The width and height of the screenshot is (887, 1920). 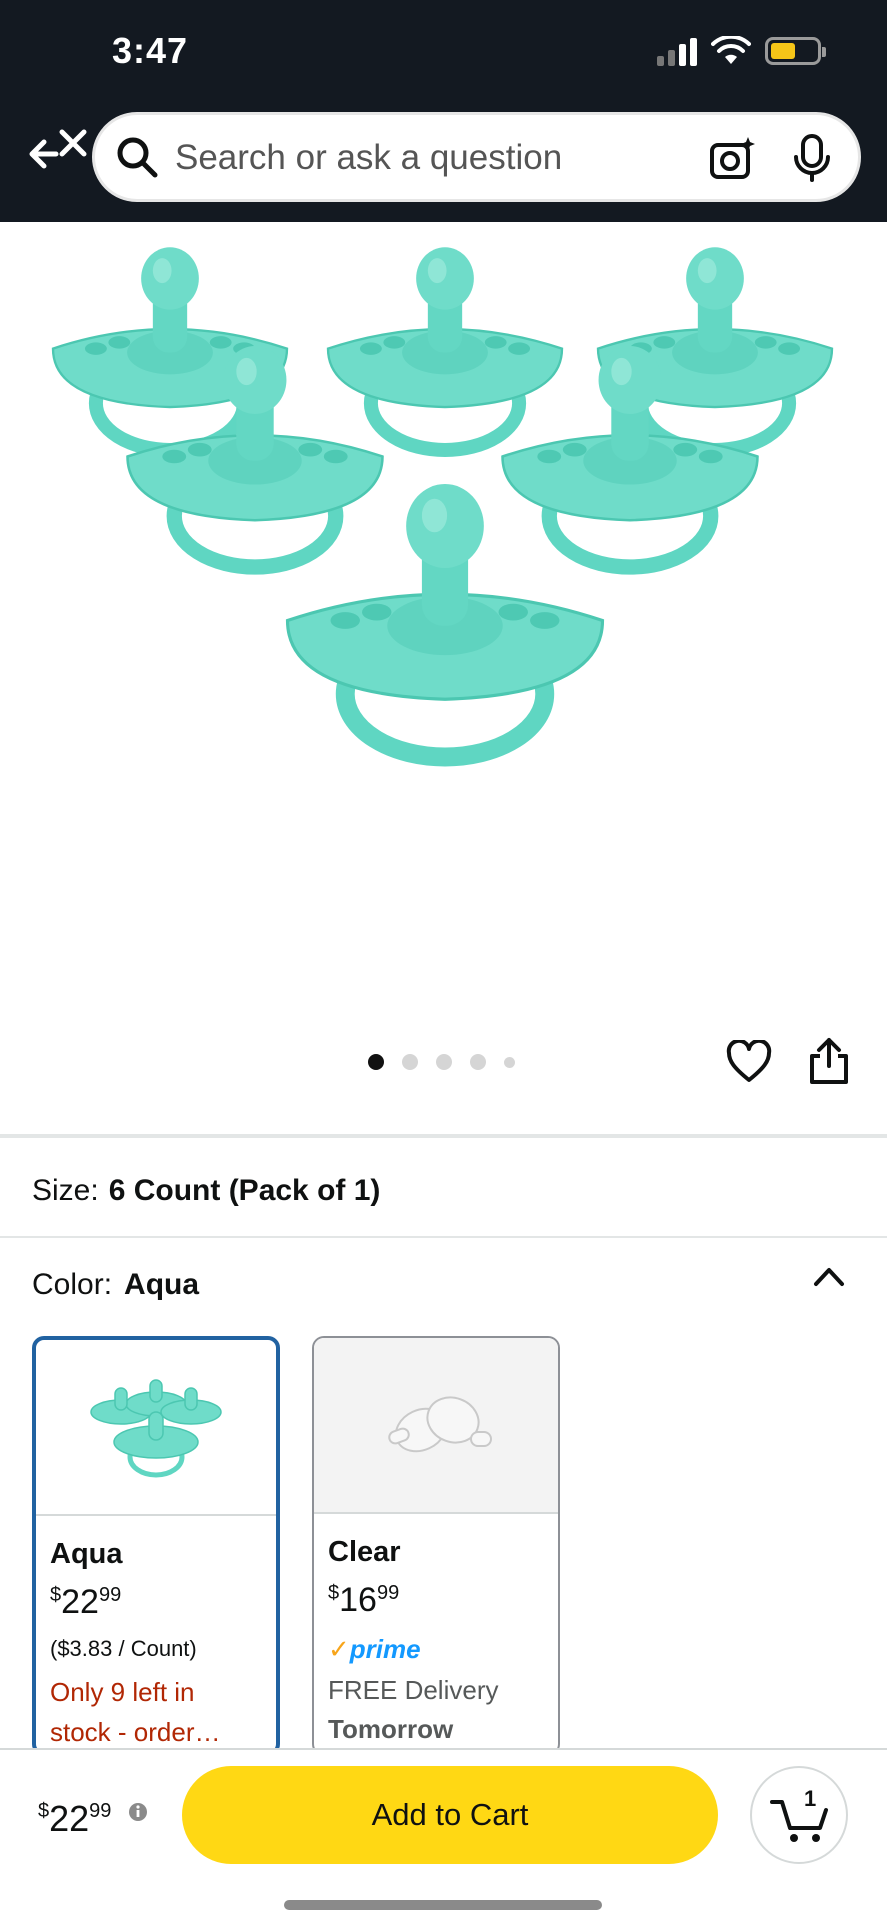 I want to click on size-value: 6 Count (Pack of 1), so click(x=244, y=1190).